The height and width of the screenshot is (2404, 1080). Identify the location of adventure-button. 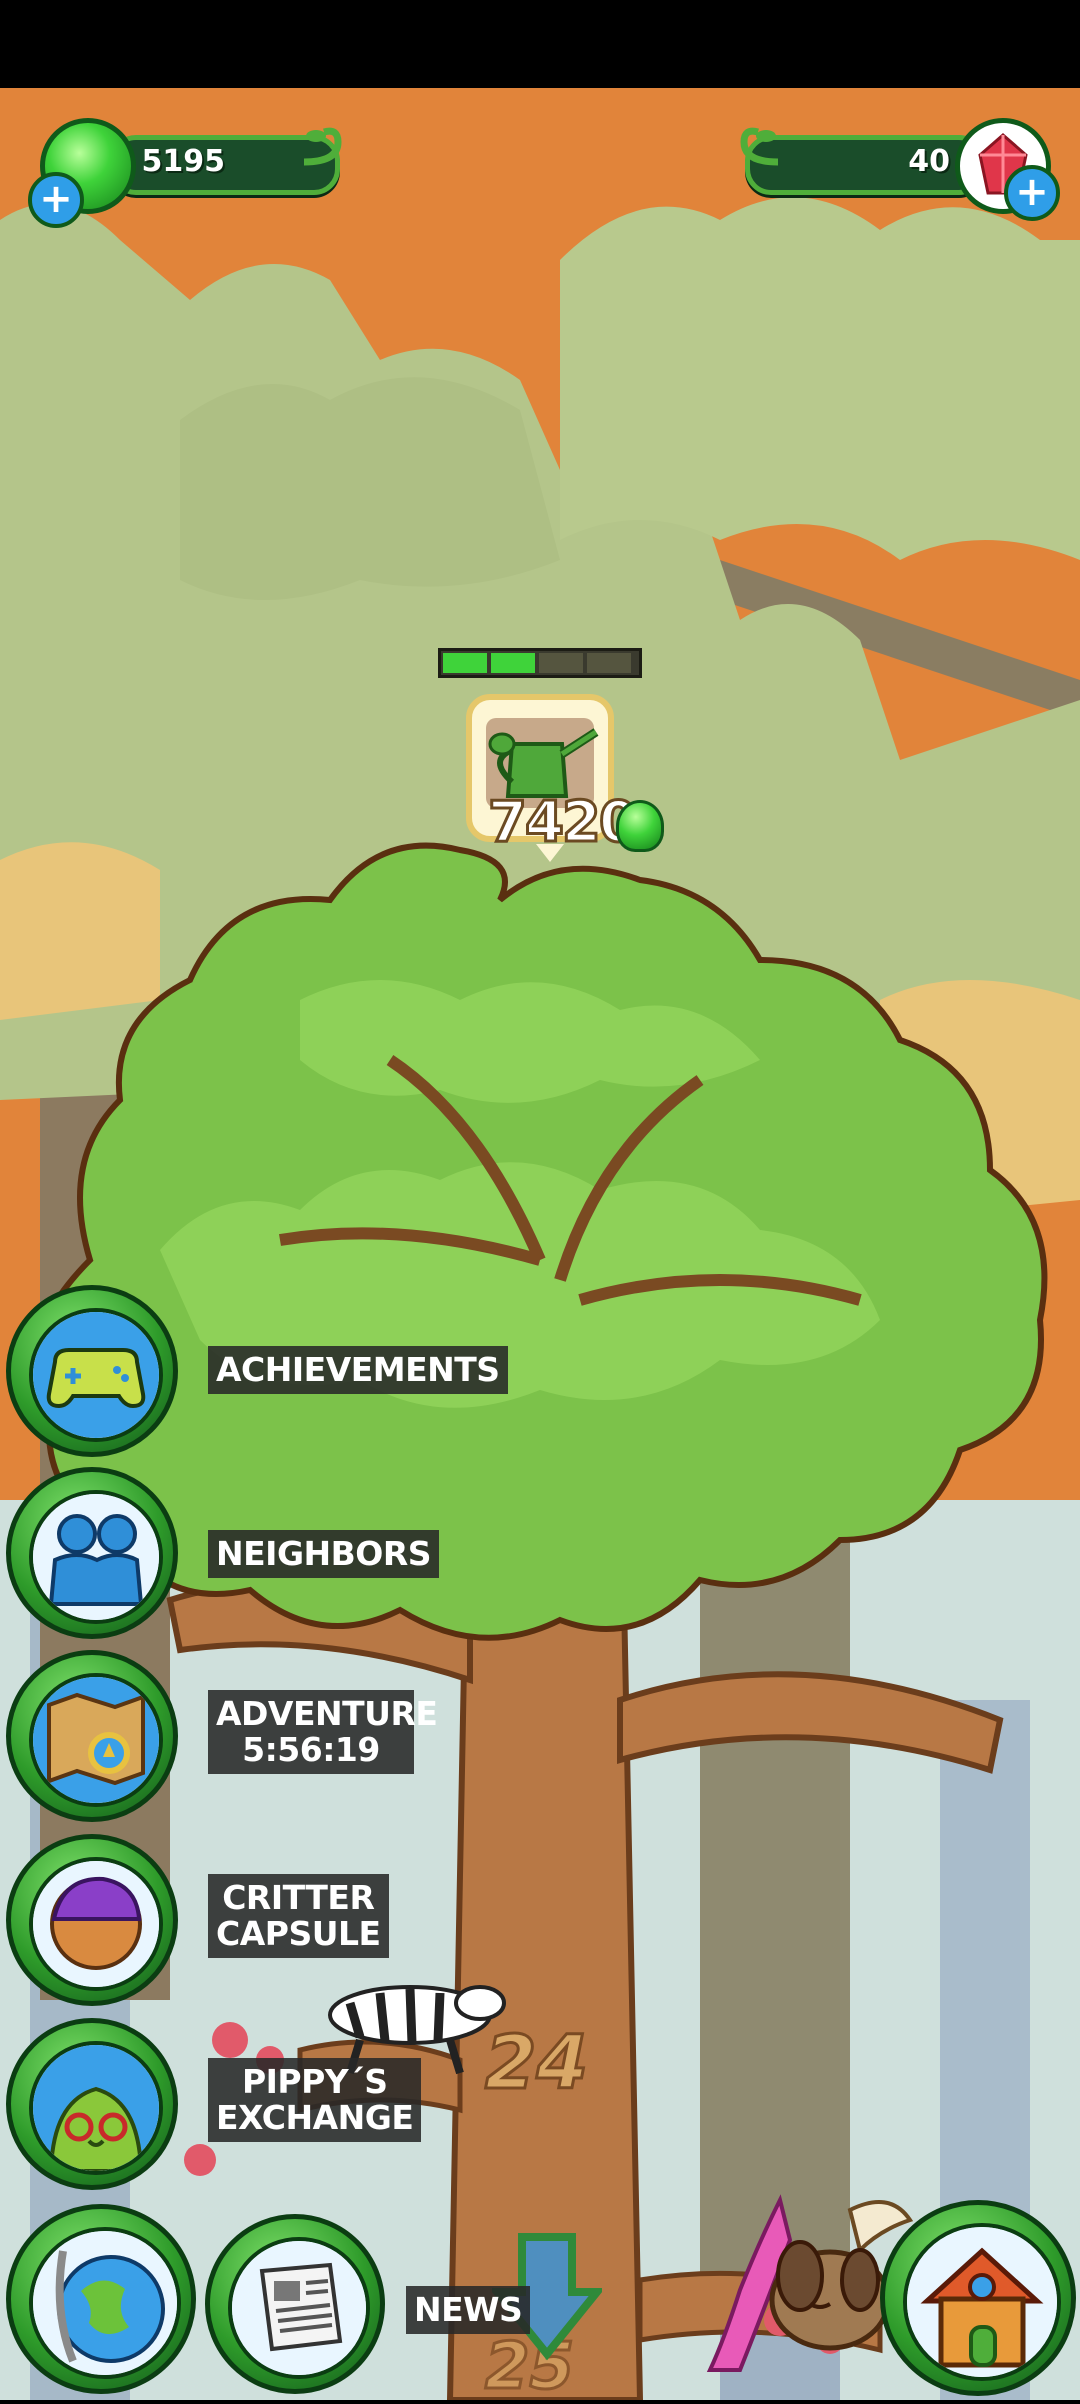
(92, 1736).